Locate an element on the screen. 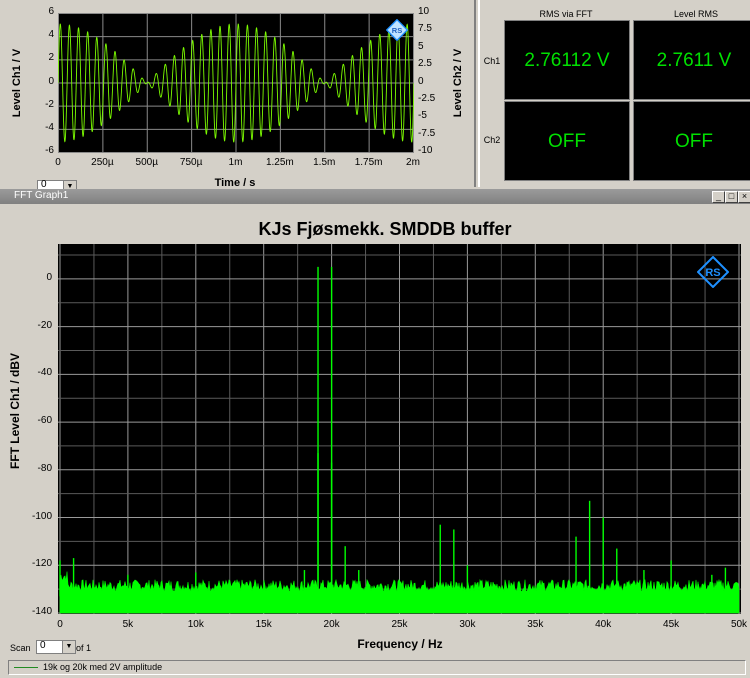 The height and width of the screenshot is (678, 750). fft-y-tick: -20 is located at coordinates (44, 325).